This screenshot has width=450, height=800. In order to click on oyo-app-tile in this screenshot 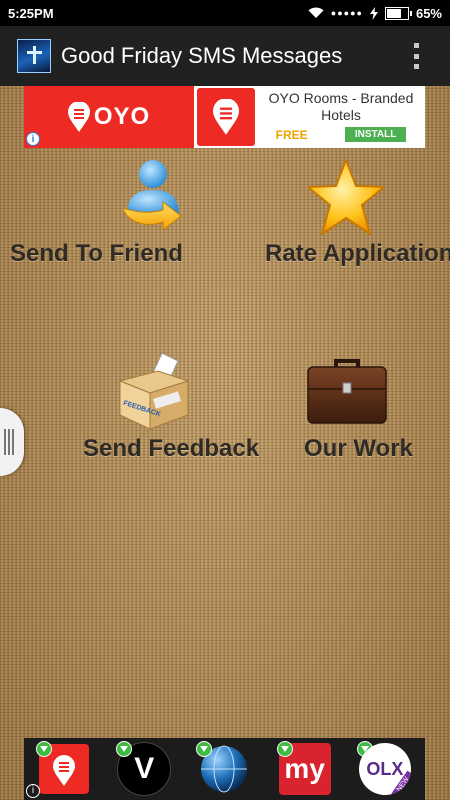, I will do `click(64, 769)`.